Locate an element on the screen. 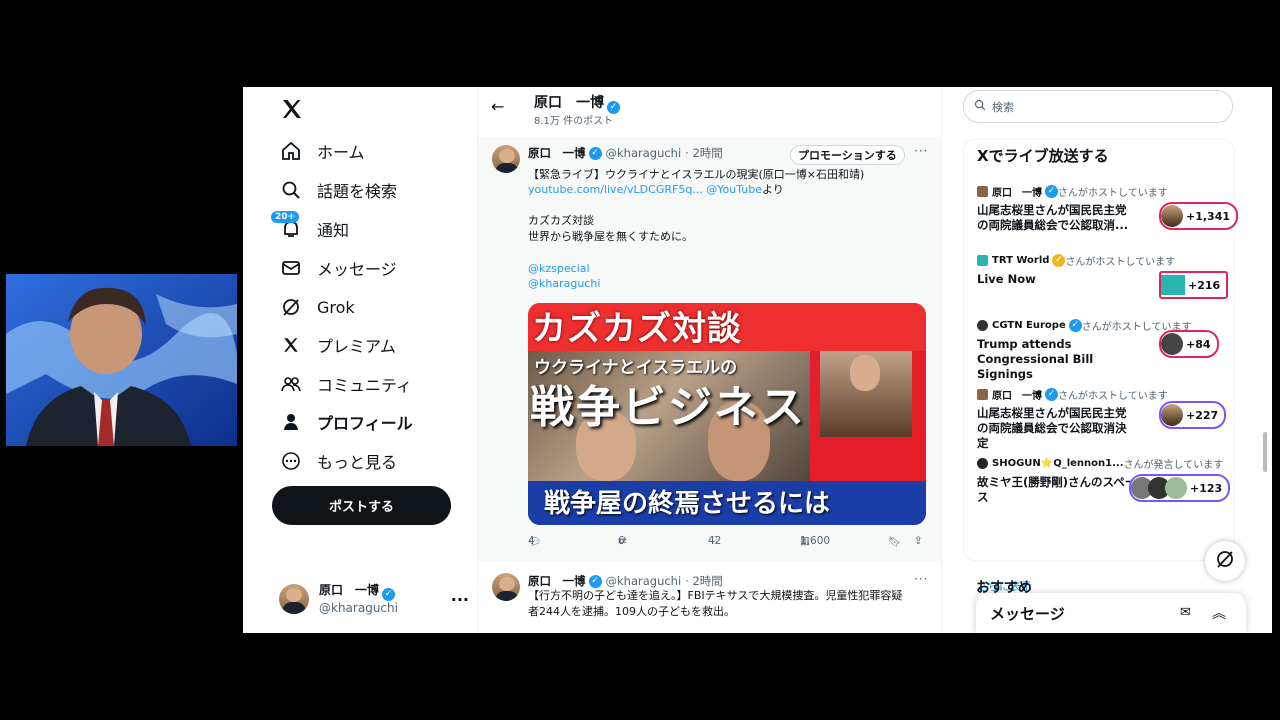 The image size is (1280, 720). grok-icon is located at coordinates (291, 307).